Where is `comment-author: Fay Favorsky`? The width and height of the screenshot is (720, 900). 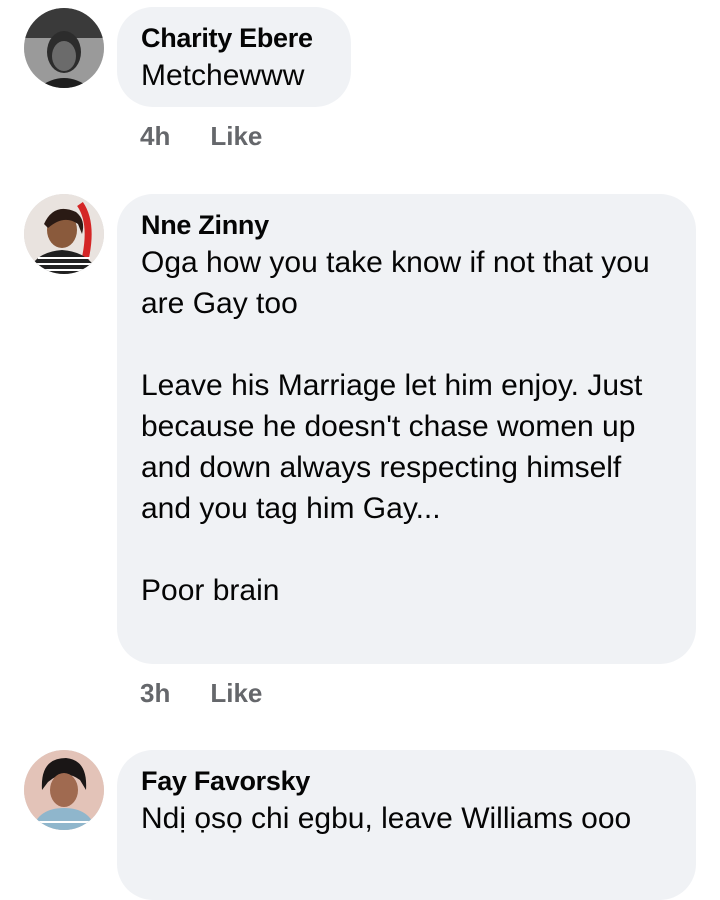
comment-author: Fay Favorsky is located at coordinates (406, 781).